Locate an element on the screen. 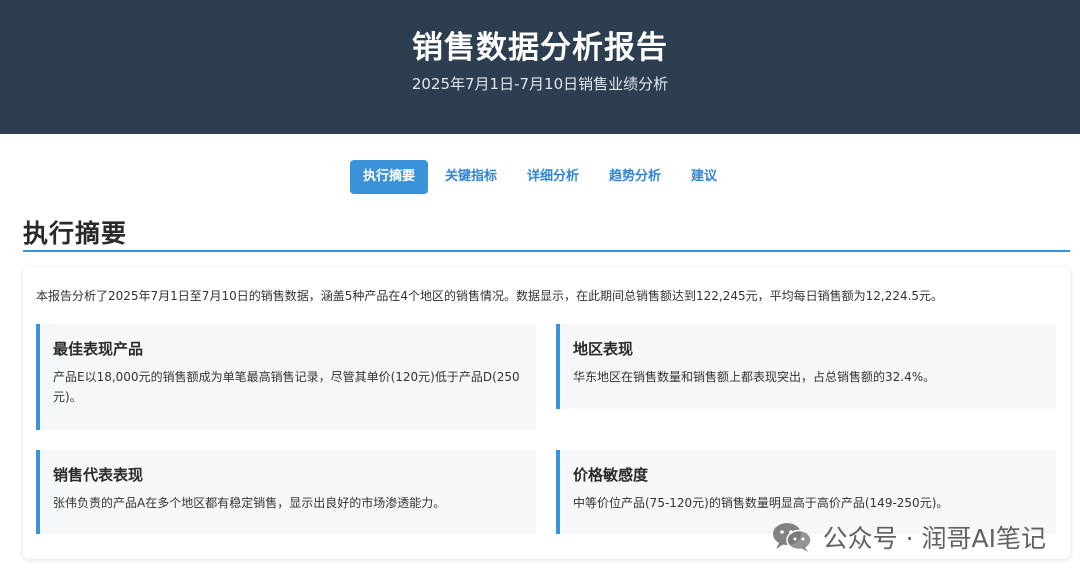  section-nav: 执行摘要 关键指标 详细分析 趋势分析 建议 is located at coordinates (540, 177).